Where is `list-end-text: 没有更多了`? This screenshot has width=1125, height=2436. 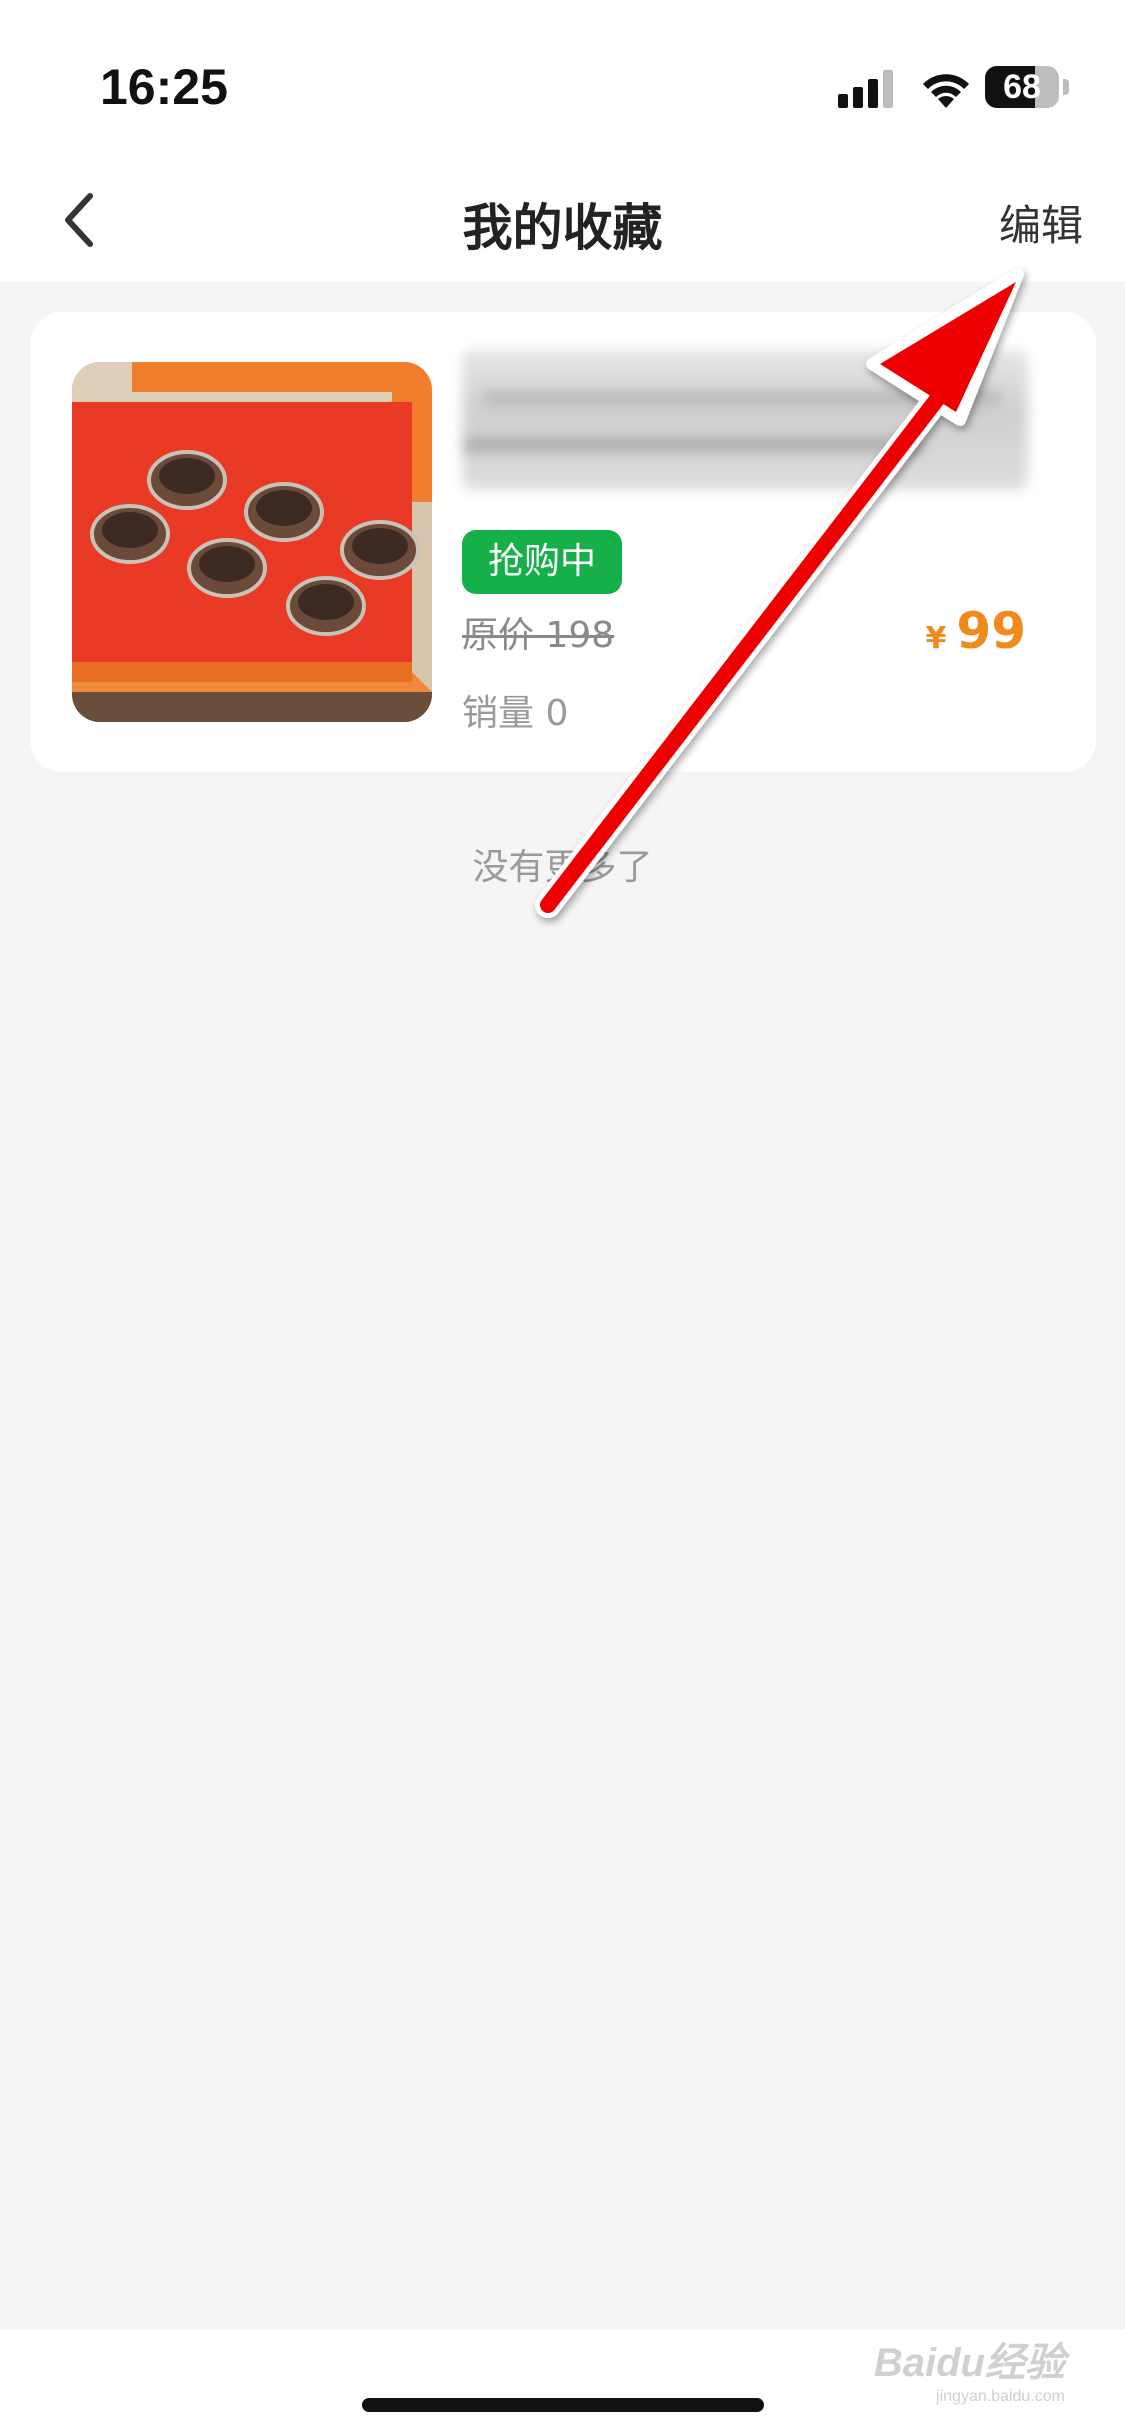
list-end-text: 没有更多了 is located at coordinates (562, 867).